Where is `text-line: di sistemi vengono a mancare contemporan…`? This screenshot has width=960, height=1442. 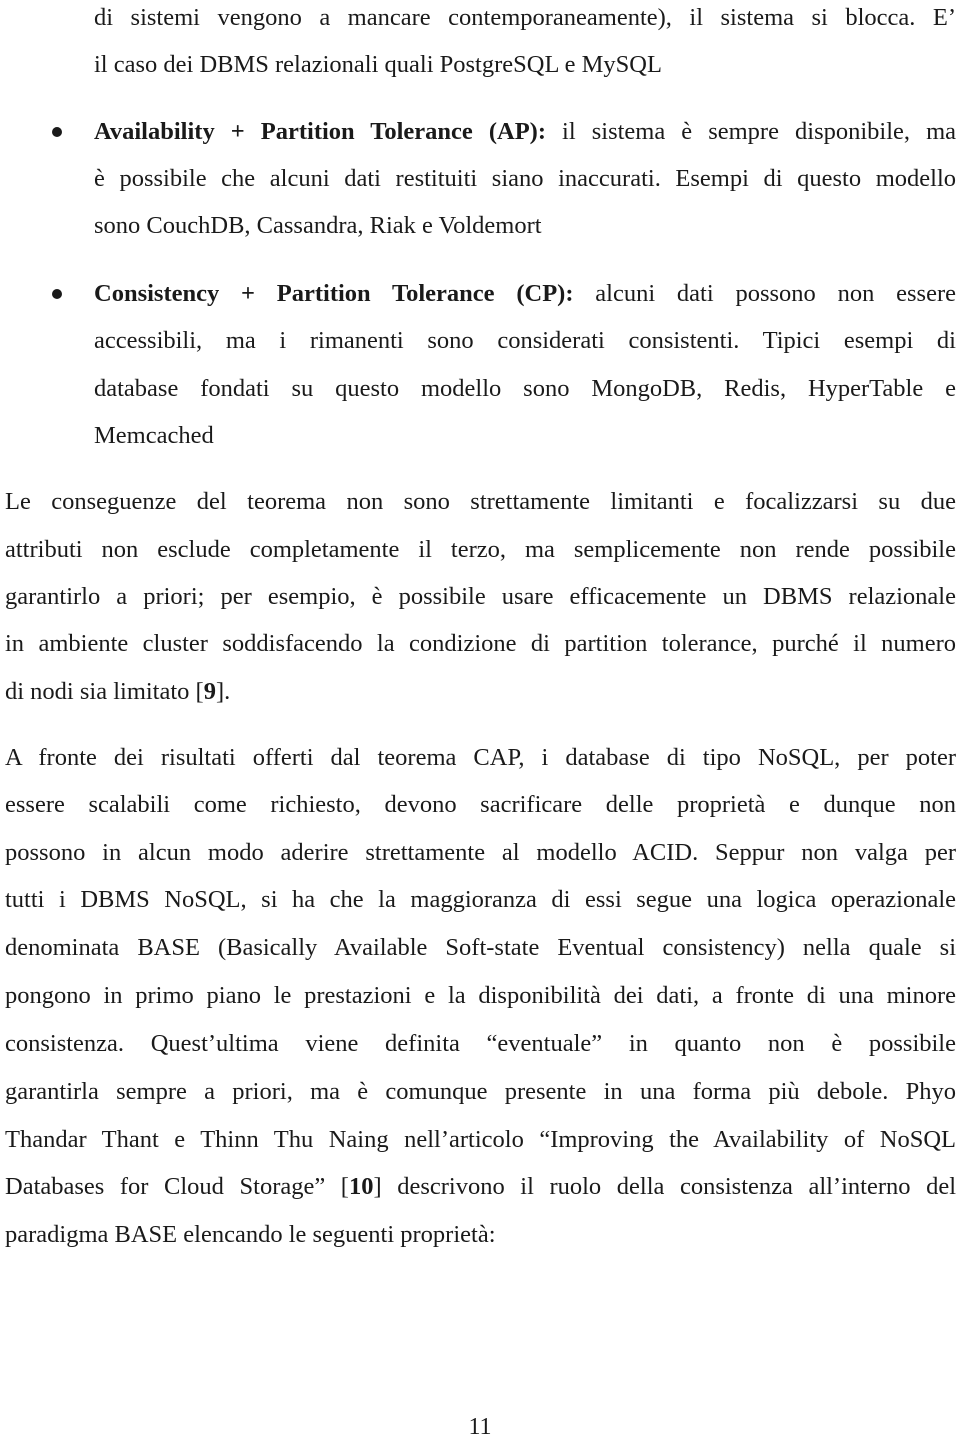
text-line: di sistemi vengono a mancare contemporan… is located at coordinates (525, 17).